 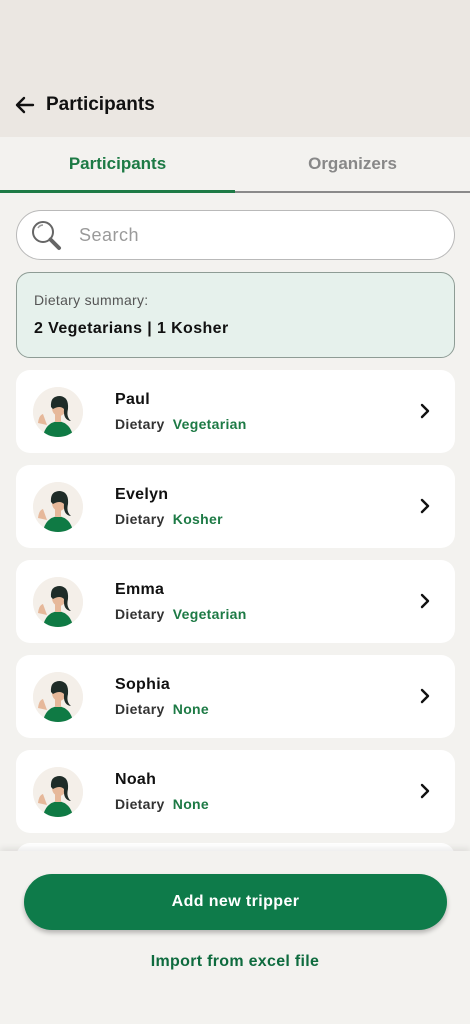 I want to click on participant-card: Evelyn Dietary Kosher, so click(x=235, y=506).